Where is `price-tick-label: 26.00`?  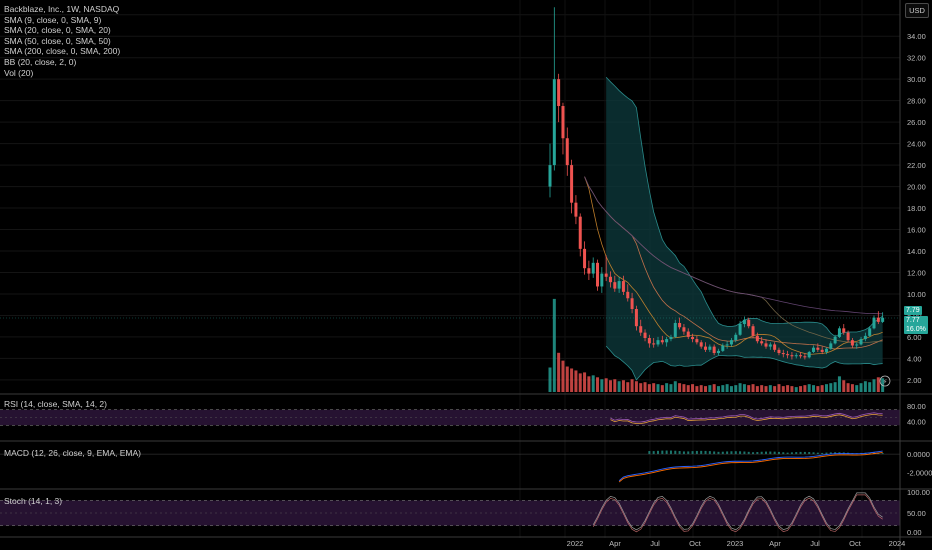
price-tick-label: 26.00 is located at coordinates (916, 122).